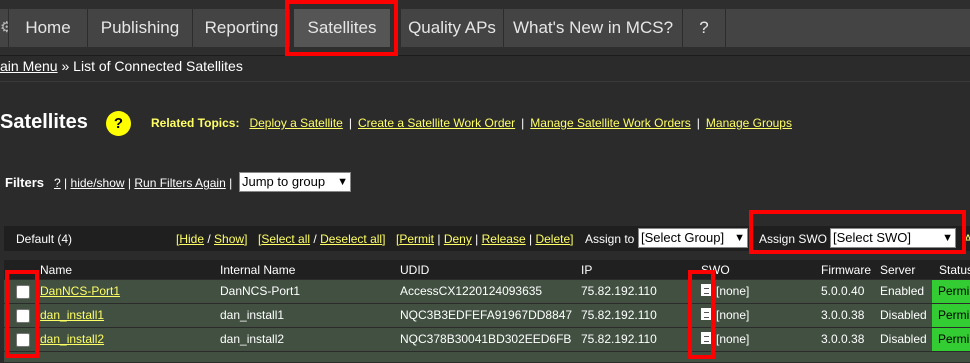  I want to click on udid: AccessCX1220124093635, so click(471, 291).